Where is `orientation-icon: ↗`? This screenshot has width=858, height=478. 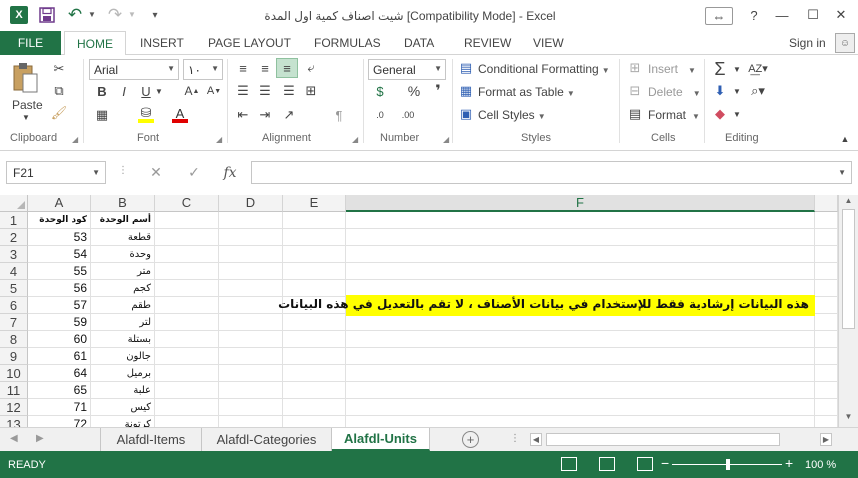
orientation-icon: ↗ is located at coordinates (289, 115).